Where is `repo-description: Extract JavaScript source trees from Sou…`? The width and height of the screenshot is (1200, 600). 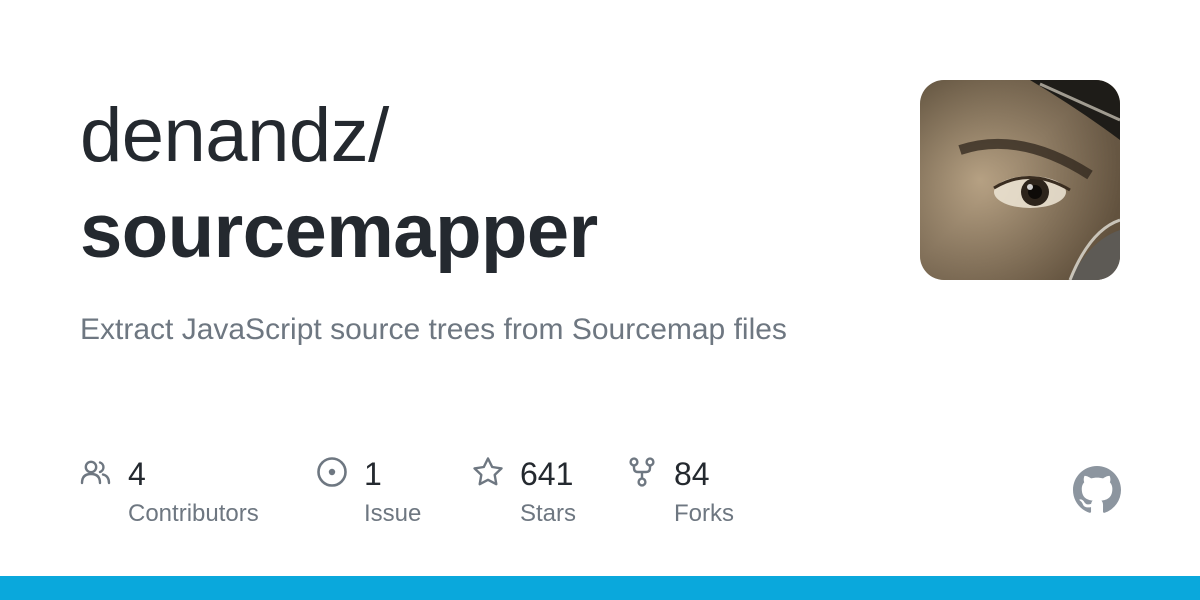 repo-description: Extract JavaScript source trees from Sou… is located at coordinates (433, 329).